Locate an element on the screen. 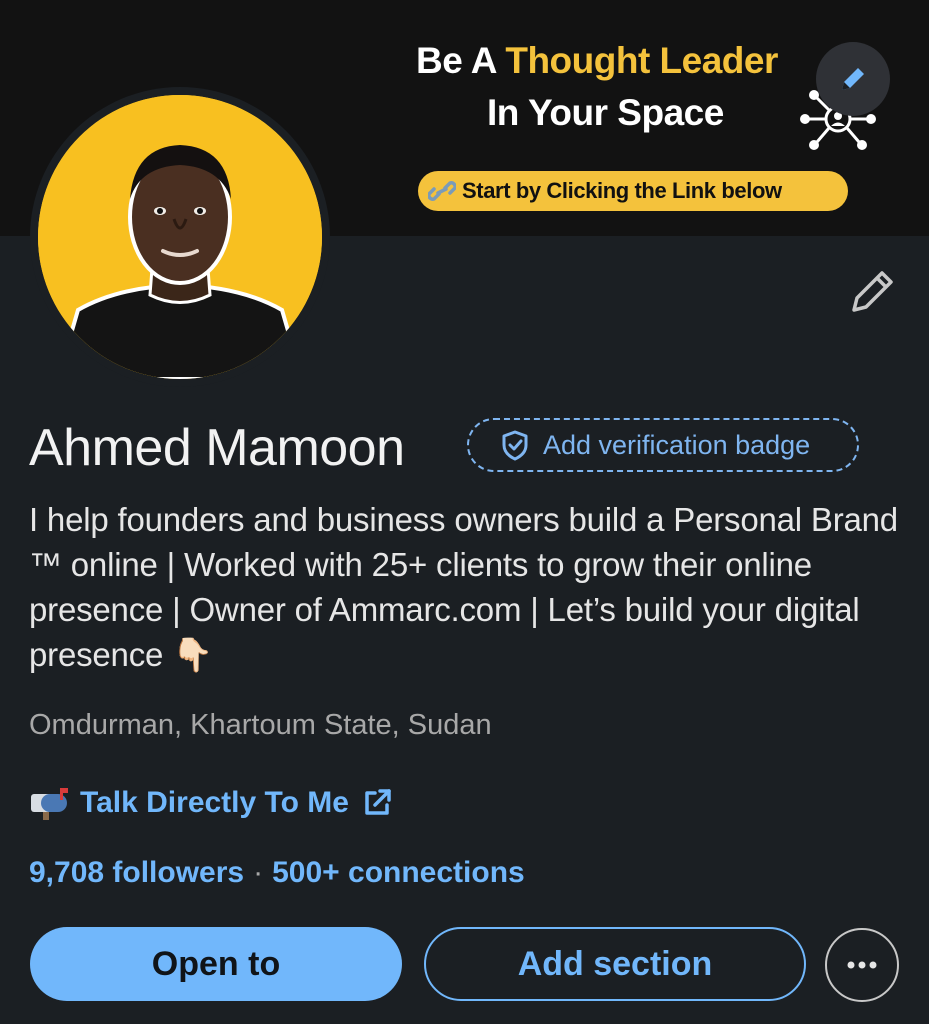 The height and width of the screenshot is (1024, 929). profile-location: Omdurman, Khartoum State, Sudan is located at coordinates (260, 725).